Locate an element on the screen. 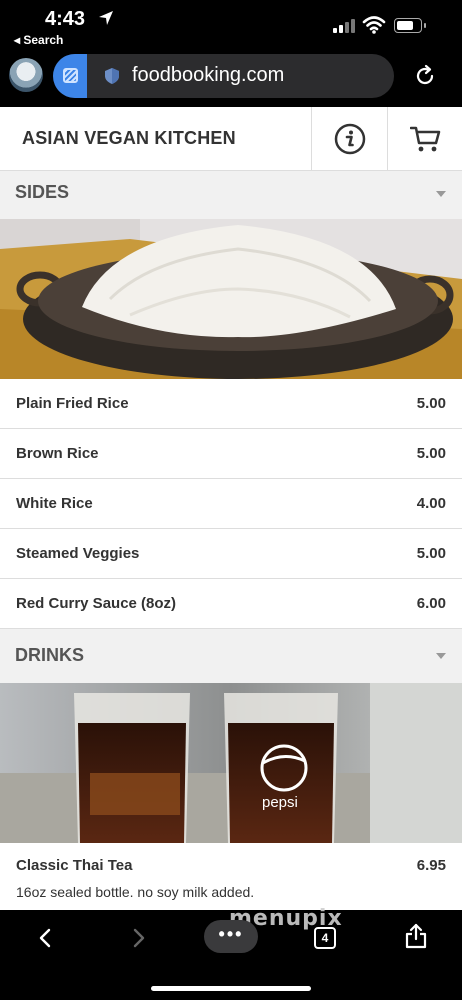 The width and height of the screenshot is (462, 1000). home-indicator is located at coordinates (231, 988).